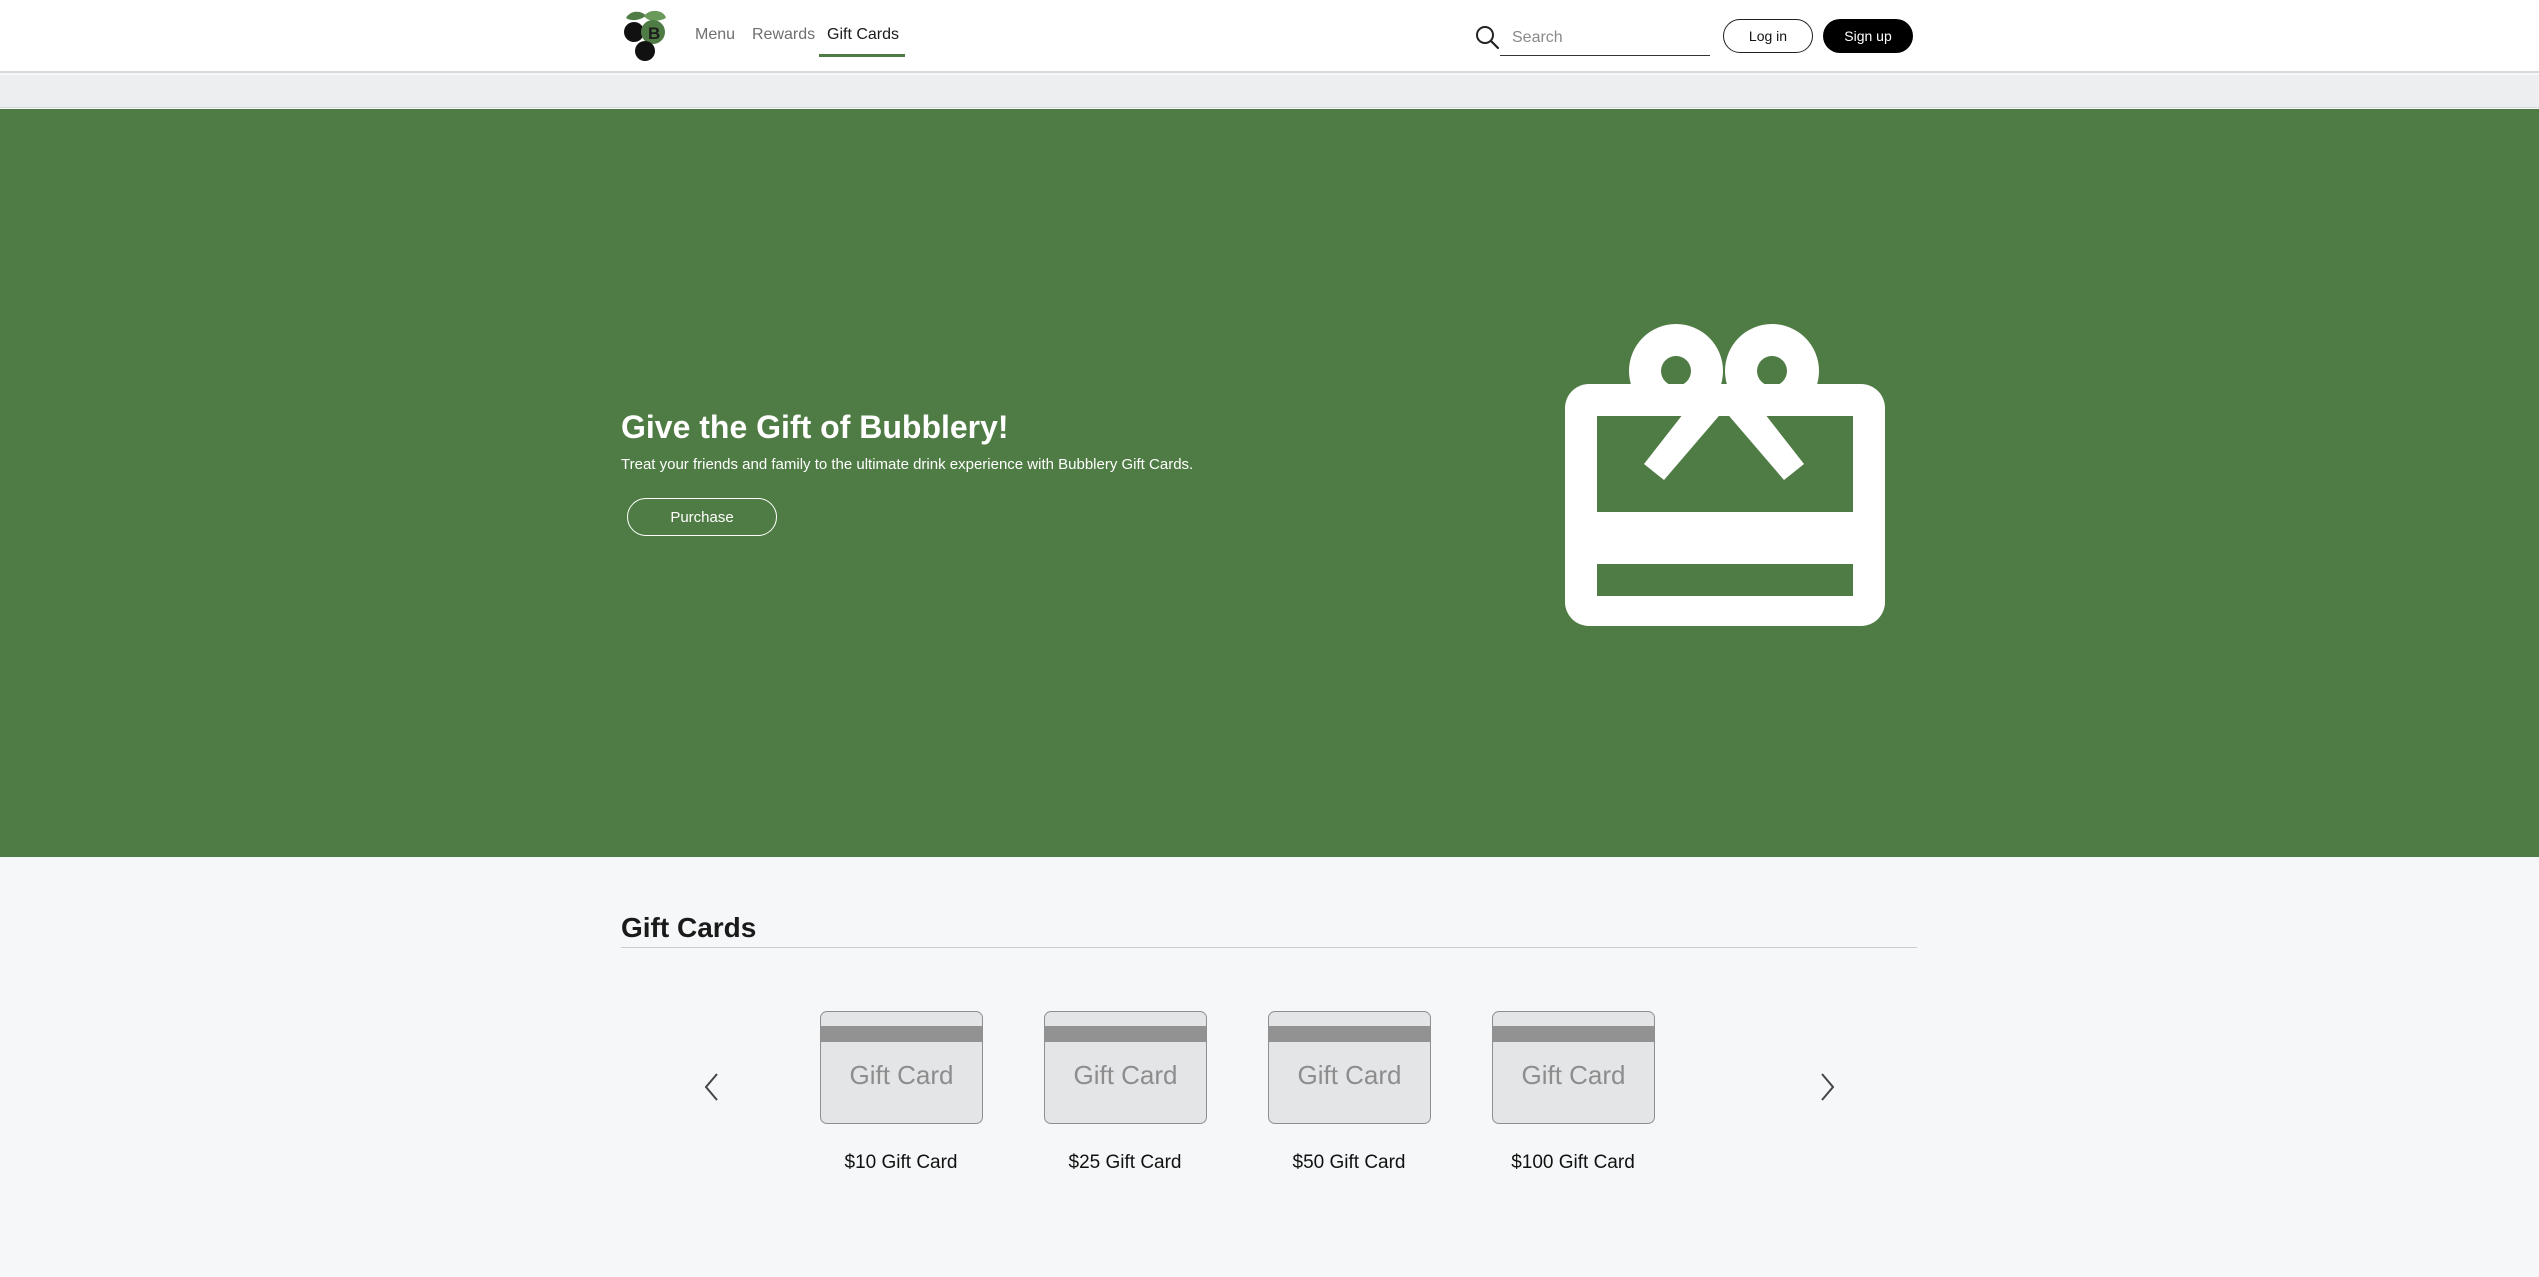 This screenshot has height=1277, width=2539. I want to click on login-button: Log in, so click(1768, 36).